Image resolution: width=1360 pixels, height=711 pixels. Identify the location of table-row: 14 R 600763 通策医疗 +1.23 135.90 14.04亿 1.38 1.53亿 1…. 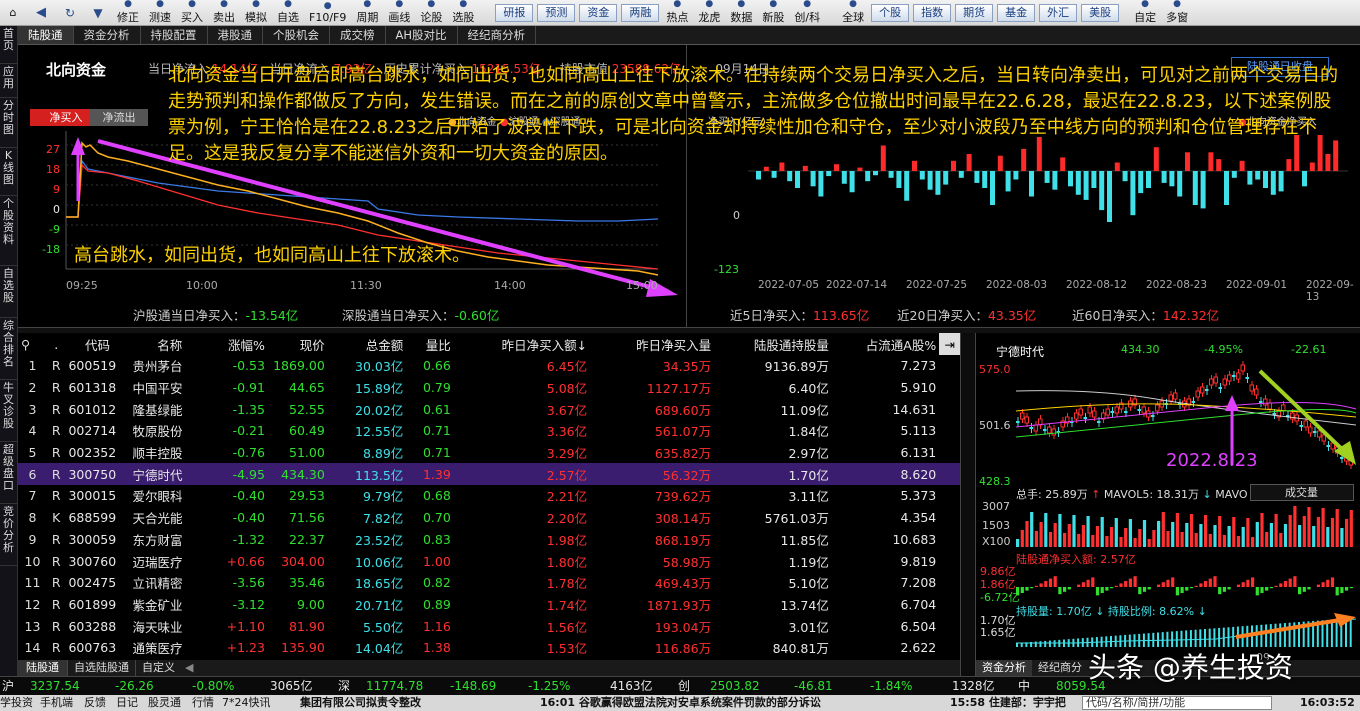
(489, 648).